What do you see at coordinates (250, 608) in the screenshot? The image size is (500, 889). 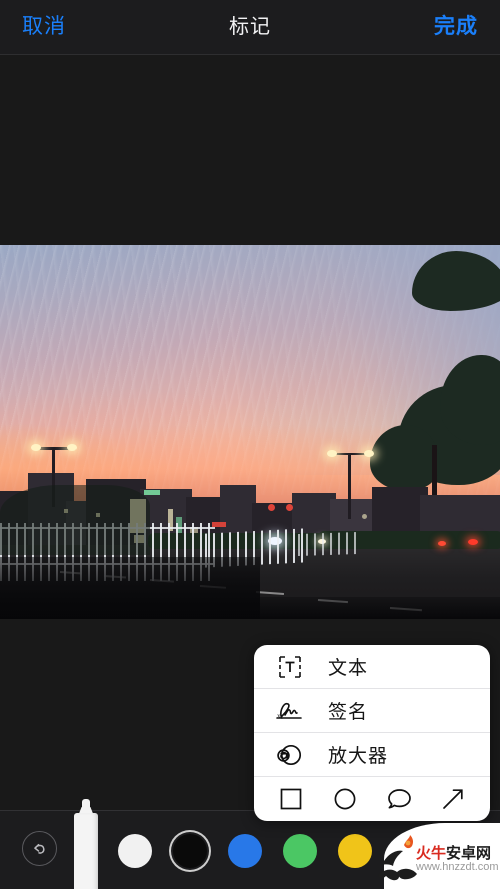 I see `bottom-shadow` at bounding box center [250, 608].